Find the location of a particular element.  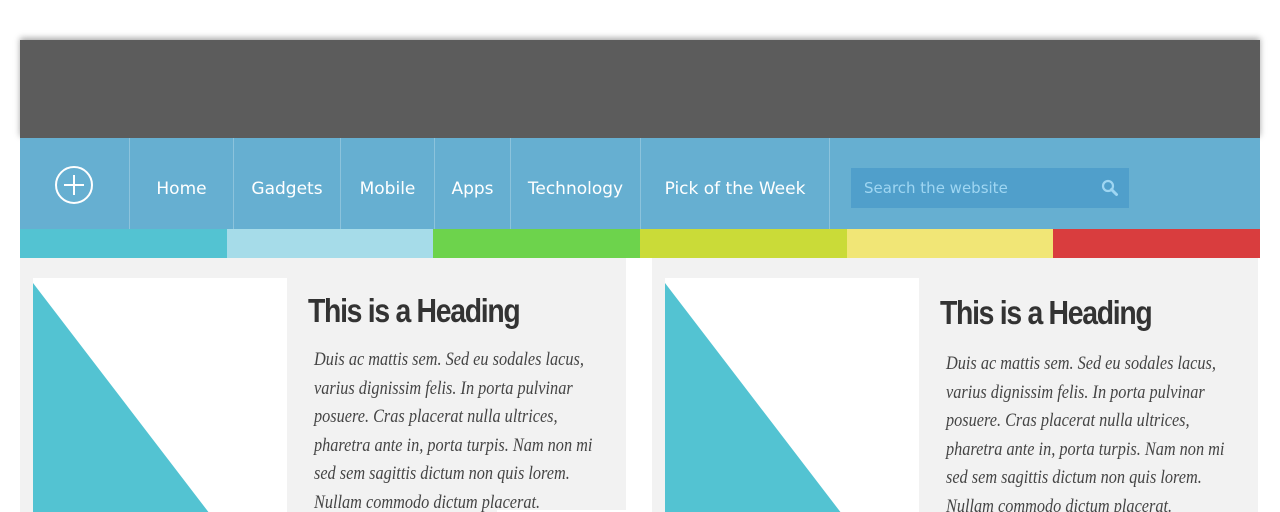

search-box is located at coordinates (990, 188).